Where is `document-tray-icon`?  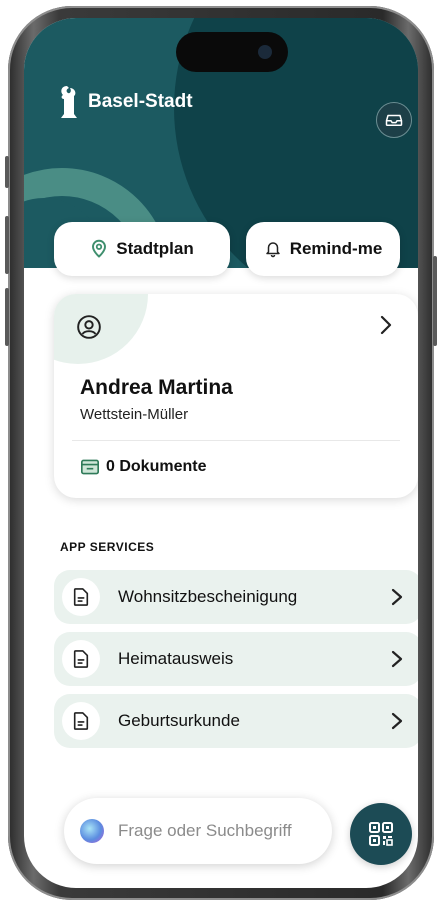 document-tray-icon is located at coordinates (90, 467).